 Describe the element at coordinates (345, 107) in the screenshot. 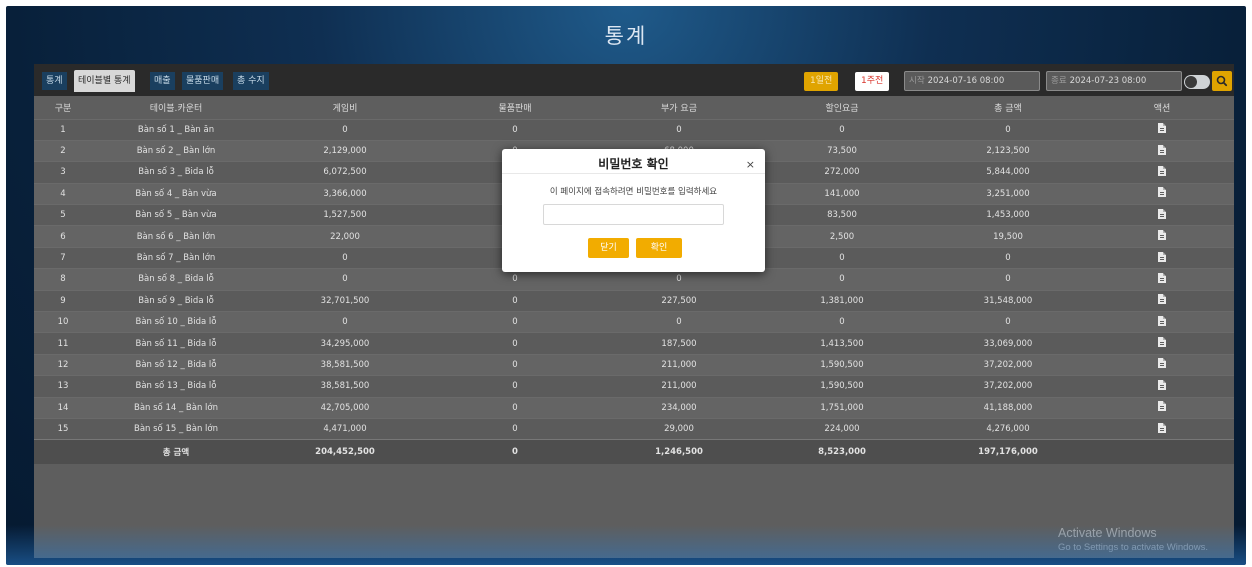

I see `col-header-game-fee: 게임비` at that location.